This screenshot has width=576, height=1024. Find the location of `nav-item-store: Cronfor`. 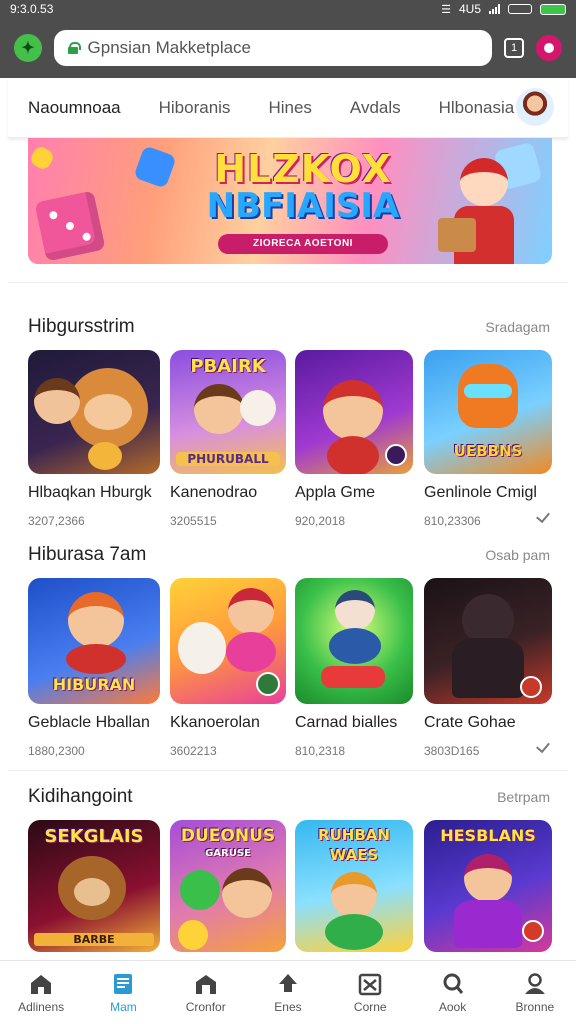

nav-item-store: Cronfor is located at coordinates (206, 992).